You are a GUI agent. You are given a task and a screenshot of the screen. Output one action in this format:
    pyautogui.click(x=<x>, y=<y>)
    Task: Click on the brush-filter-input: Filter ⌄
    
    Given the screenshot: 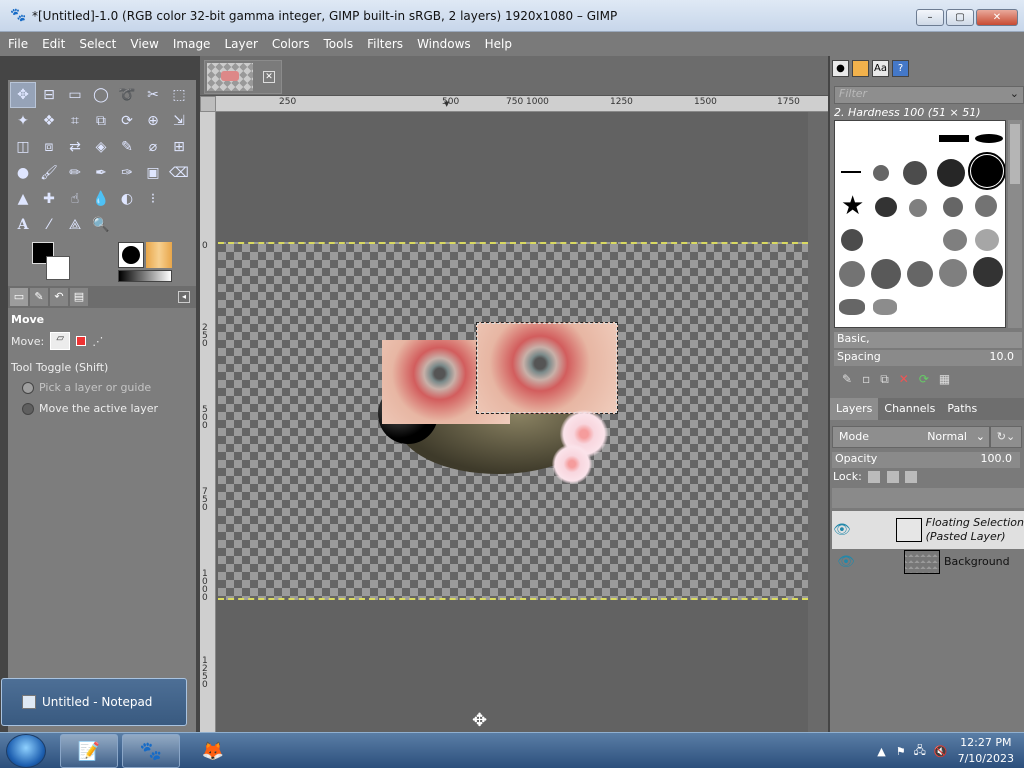 What is the action you would take?
    pyautogui.click(x=929, y=95)
    